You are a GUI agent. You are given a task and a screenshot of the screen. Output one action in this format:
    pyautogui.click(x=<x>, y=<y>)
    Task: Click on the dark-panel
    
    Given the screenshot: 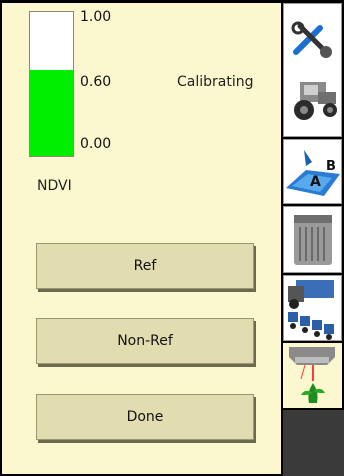 What is the action you would take?
    pyautogui.click(x=313, y=443)
    